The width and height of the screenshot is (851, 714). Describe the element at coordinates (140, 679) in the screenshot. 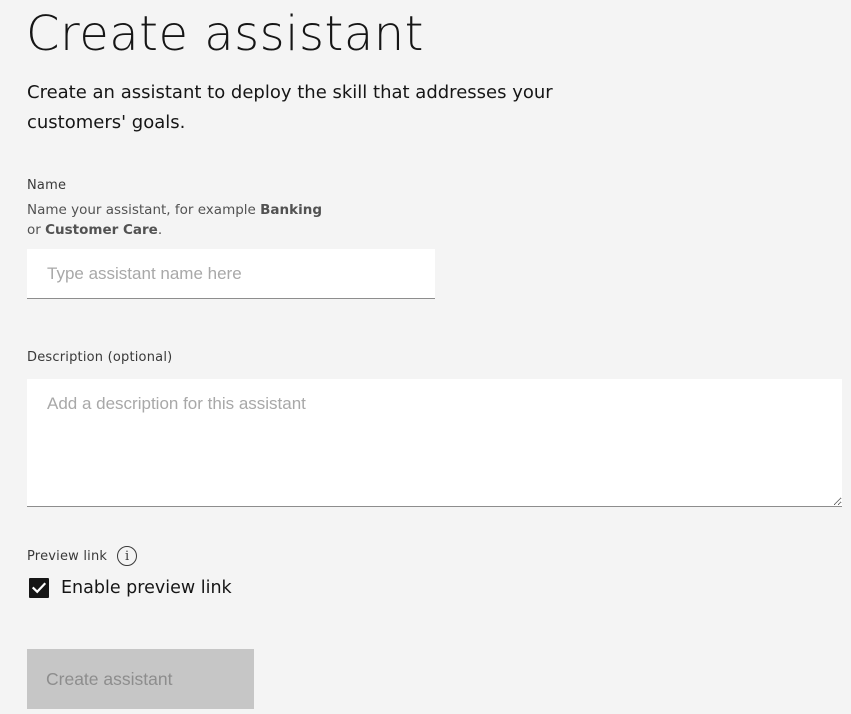

I see `create-assistant-button: Create assistant` at that location.